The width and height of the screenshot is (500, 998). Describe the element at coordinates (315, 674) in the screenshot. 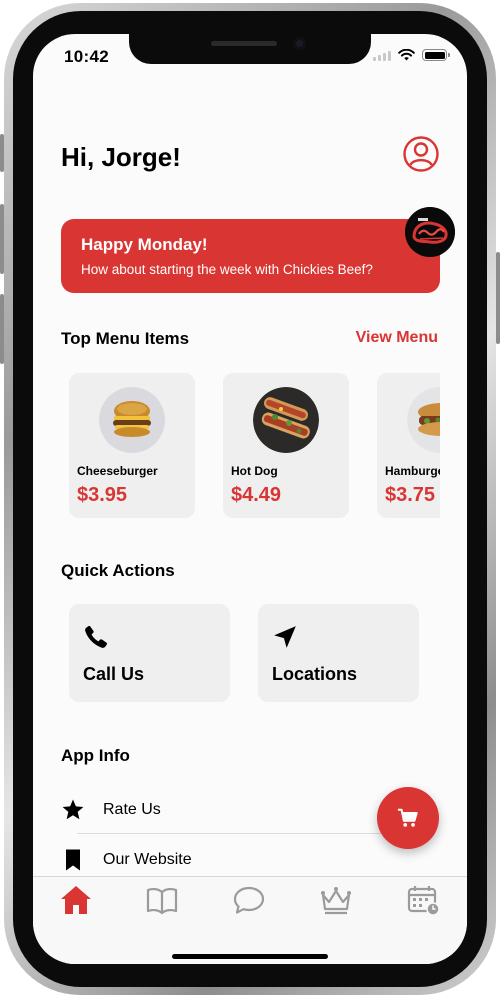

I see `locations-label: Locations` at that location.